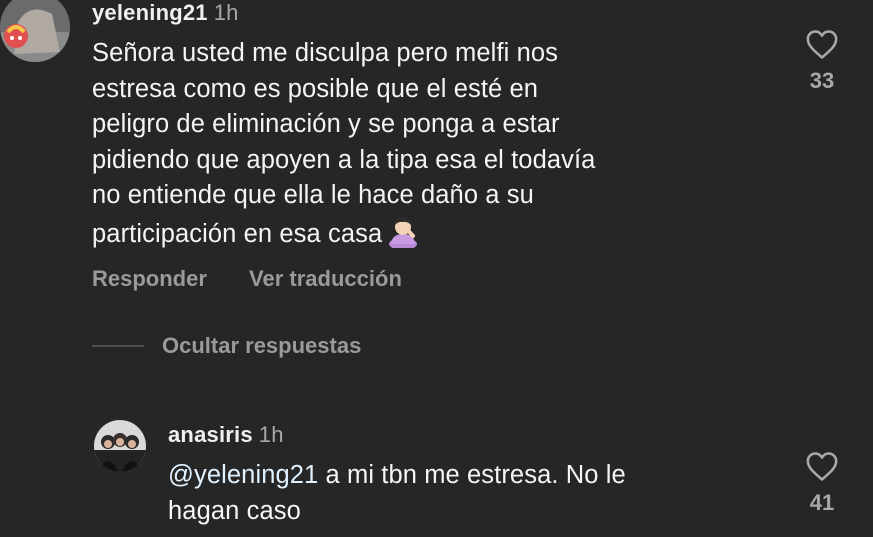 The height and width of the screenshot is (537, 873). What do you see at coordinates (472, 475) in the screenshot?
I see `reply-text: a mi tbn me estresa. No le` at bounding box center [472, 475].